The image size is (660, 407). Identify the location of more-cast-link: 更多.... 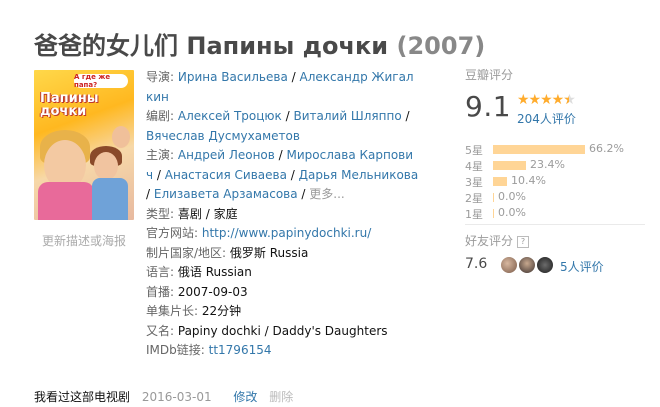
(326, 194).